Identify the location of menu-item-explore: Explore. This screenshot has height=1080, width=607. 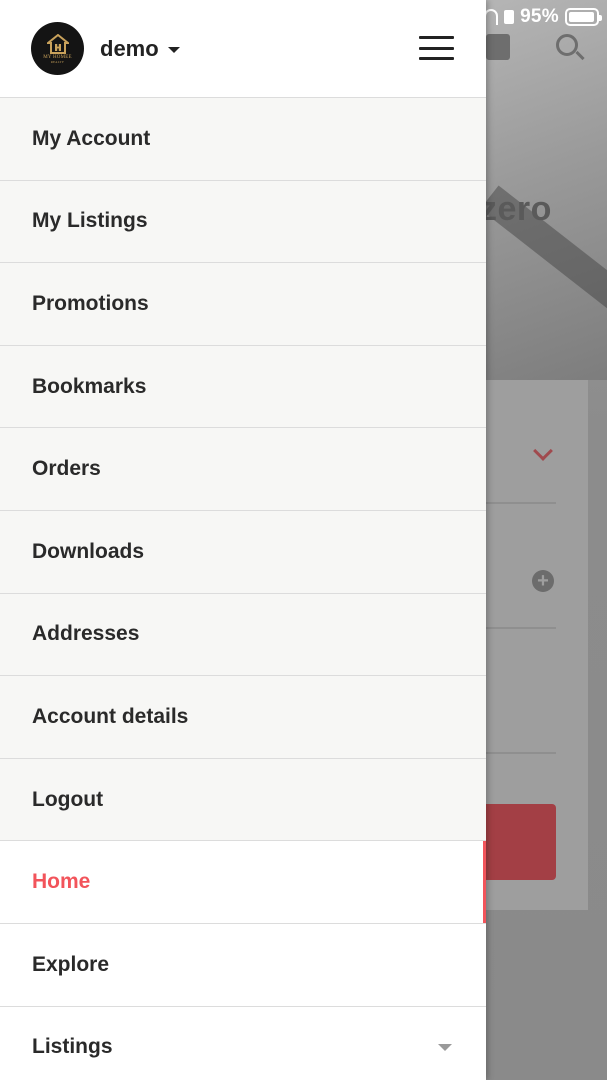
(243, 965).